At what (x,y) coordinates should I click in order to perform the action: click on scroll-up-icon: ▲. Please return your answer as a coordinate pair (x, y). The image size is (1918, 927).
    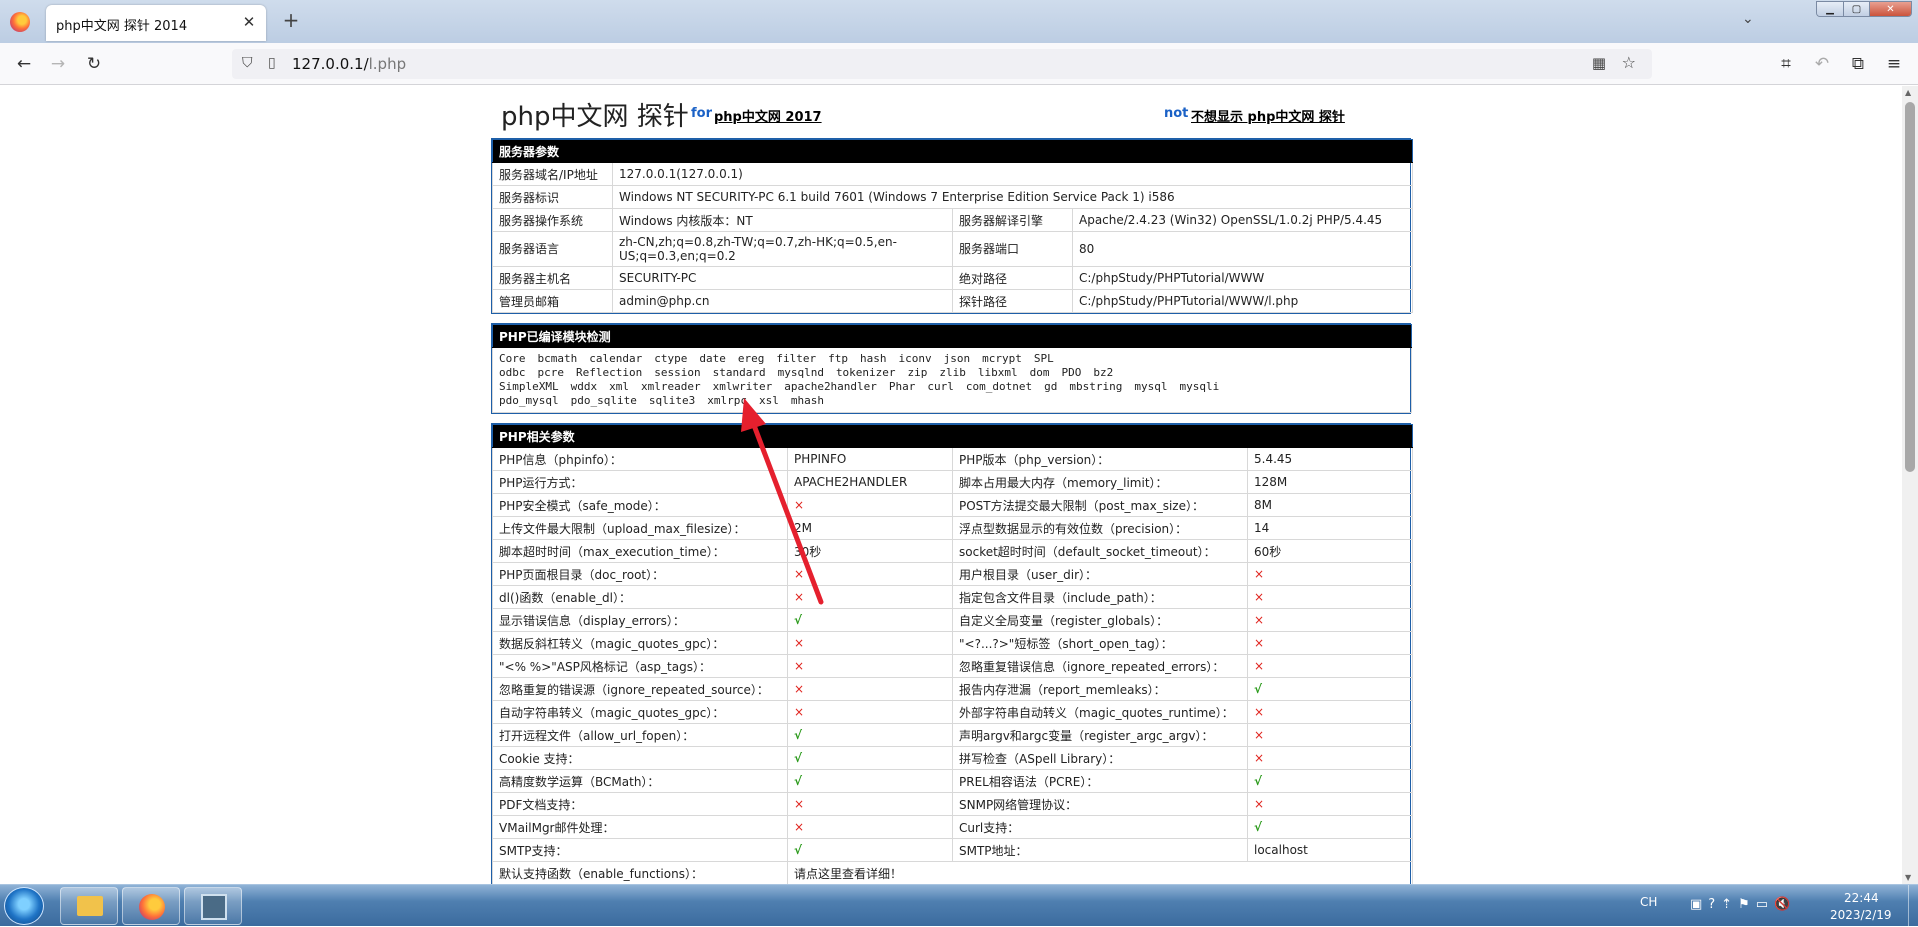
    Looking at the image, I should click on (1908, 92).